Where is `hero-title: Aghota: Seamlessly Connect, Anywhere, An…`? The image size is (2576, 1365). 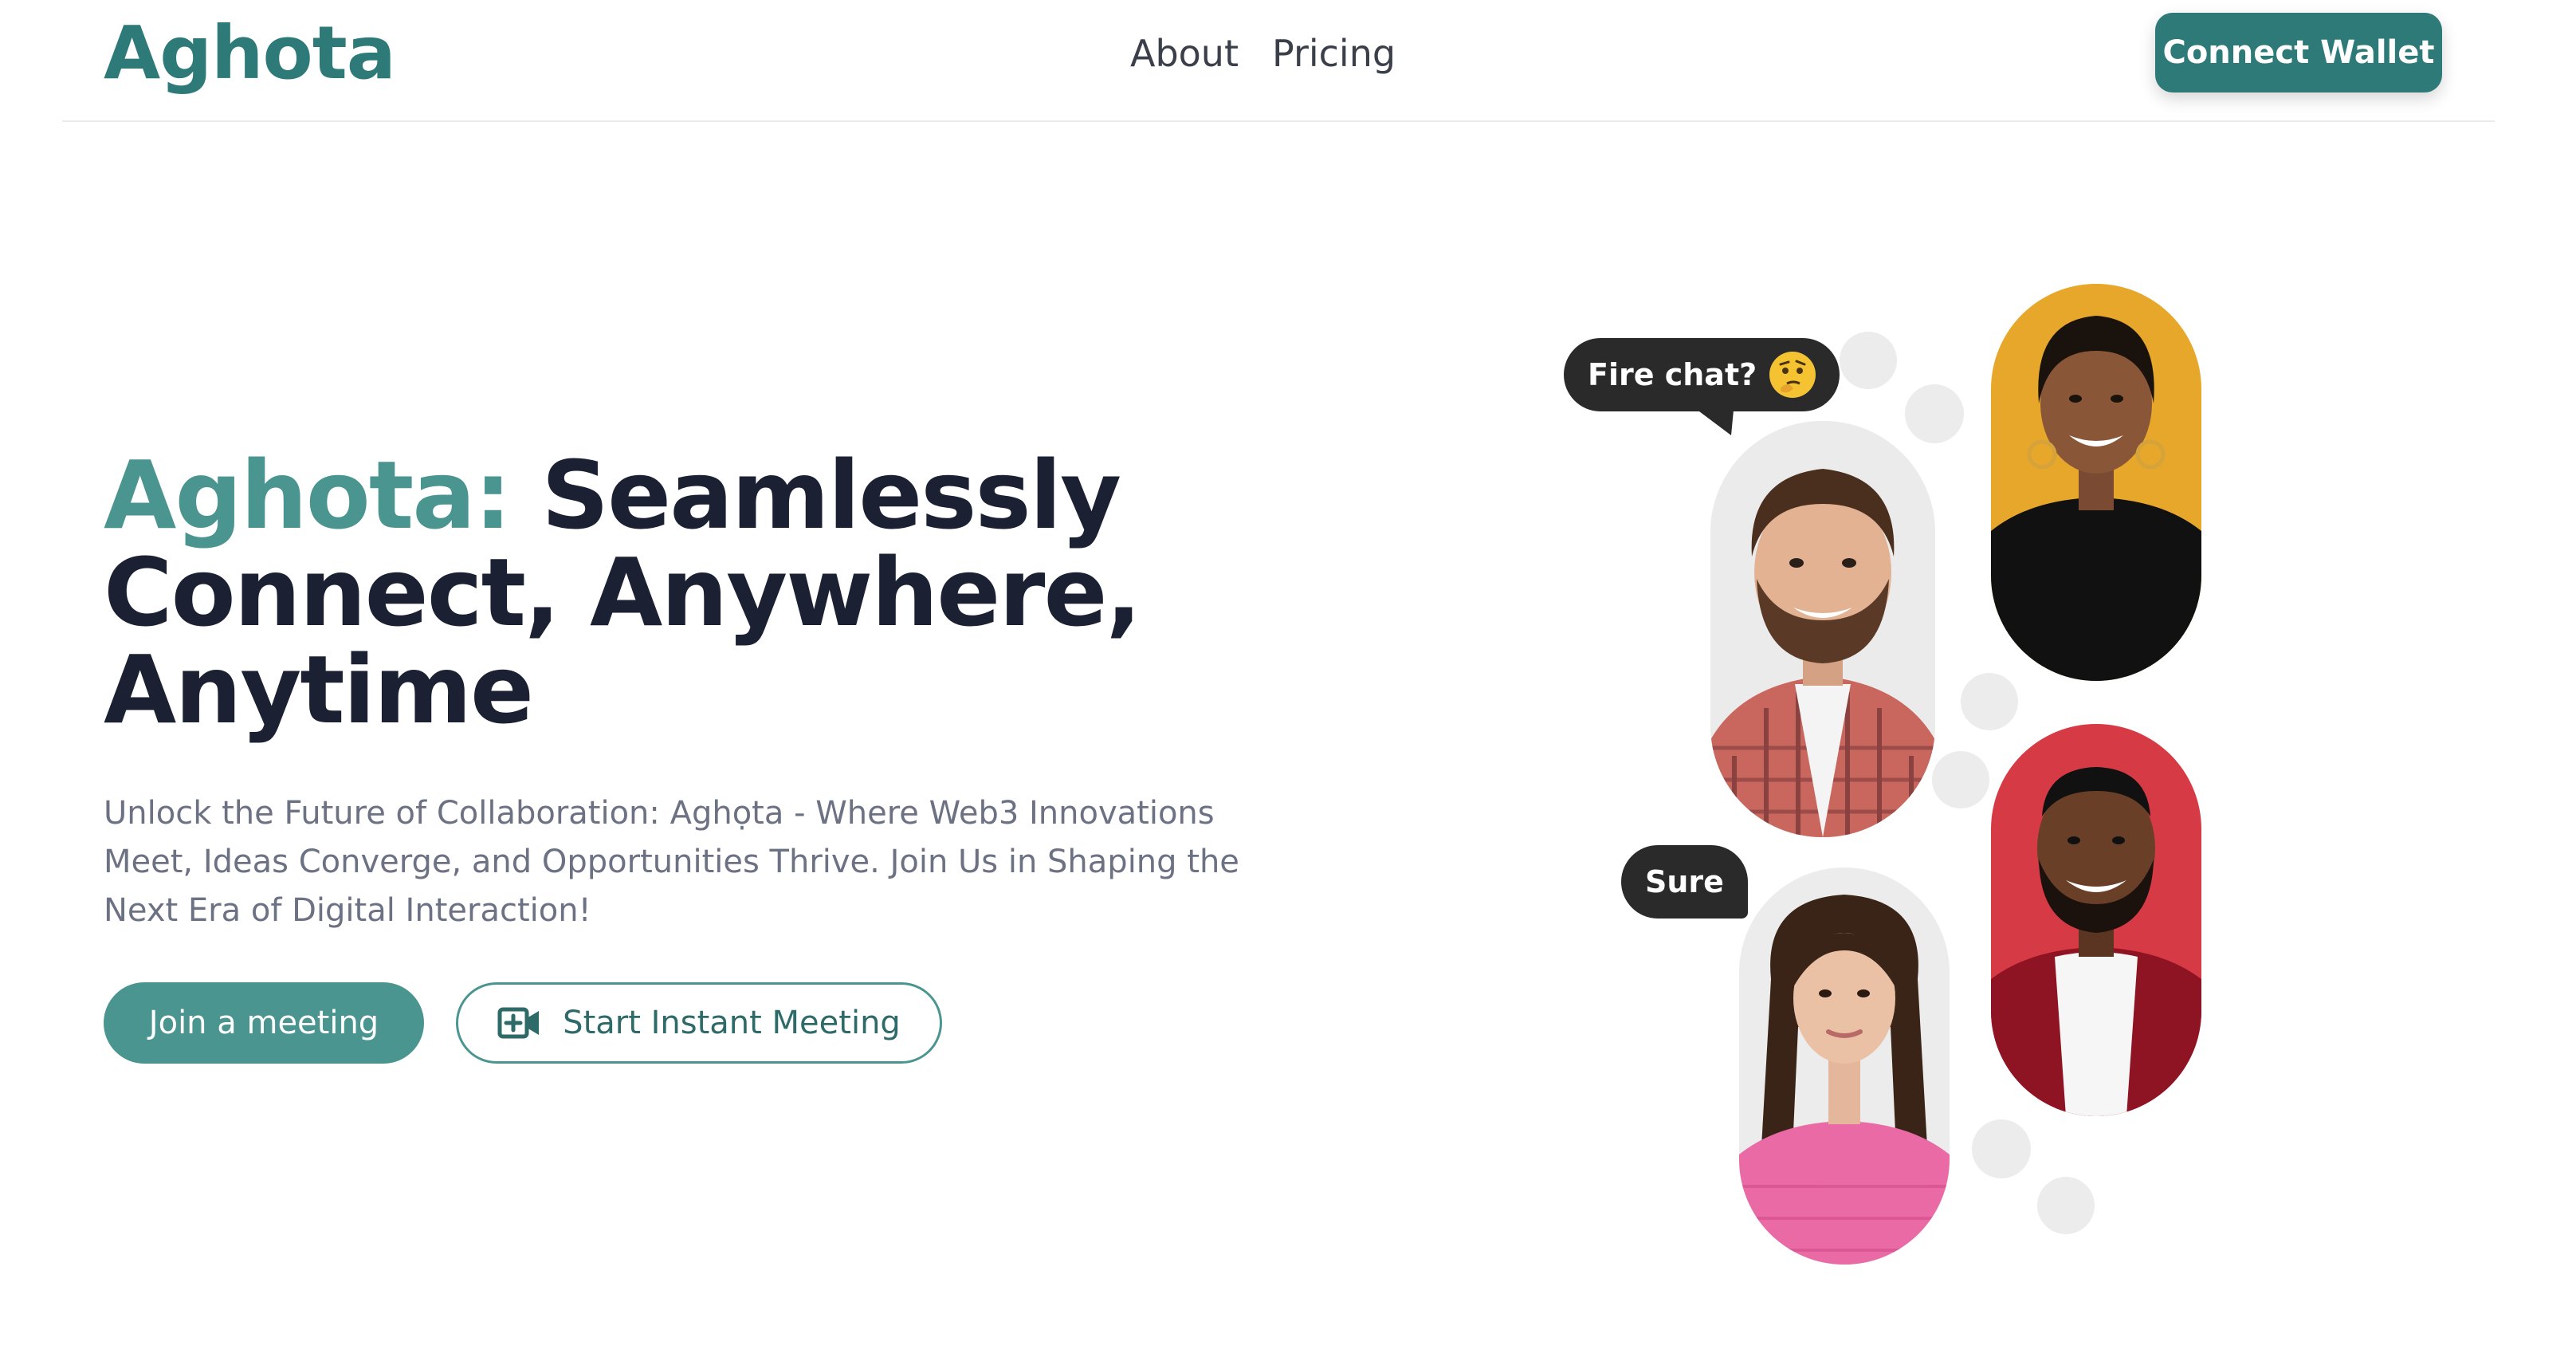
hero-title: Aghota: Seamlessly Connect, Anywhere, An… is located at coordinates (661, 592).